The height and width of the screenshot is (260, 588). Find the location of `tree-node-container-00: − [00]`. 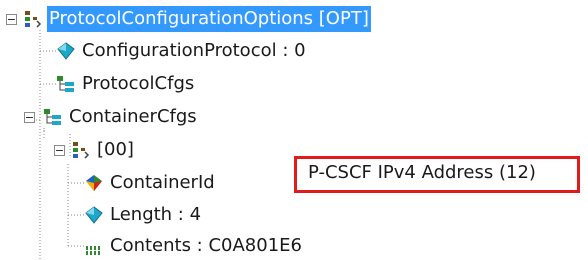

tree-node-container-00: − [00] is located at coordinates (95, 150).